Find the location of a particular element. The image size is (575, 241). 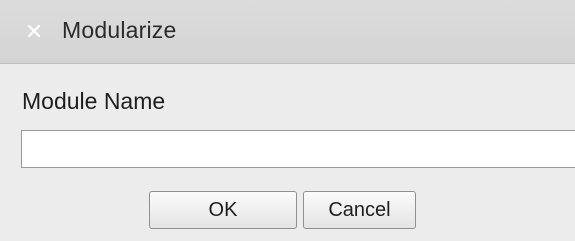

module-name-label: Module Name is located at coordinates (94, 101).